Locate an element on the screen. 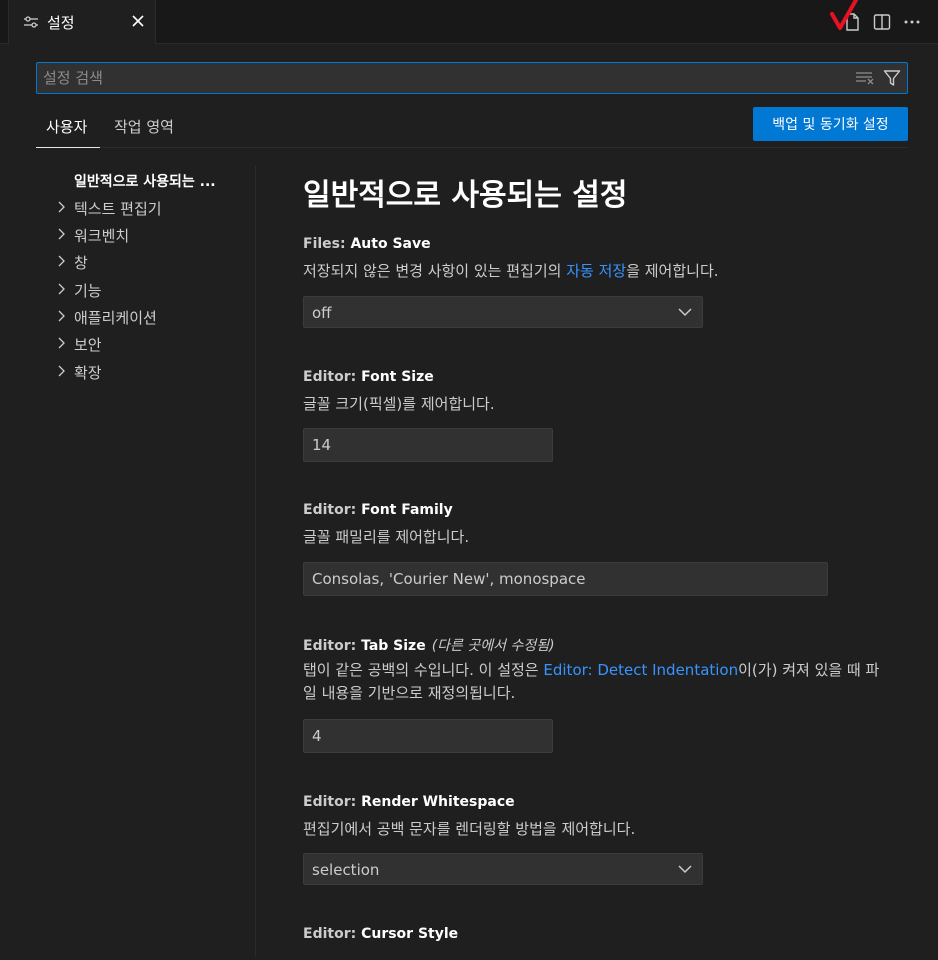 Image resolution: width=938 pixels, height=960 pixels. setting-description: 글꼴 크기(픽셀)를 제어합니다. is located at coordinates (399, 404).